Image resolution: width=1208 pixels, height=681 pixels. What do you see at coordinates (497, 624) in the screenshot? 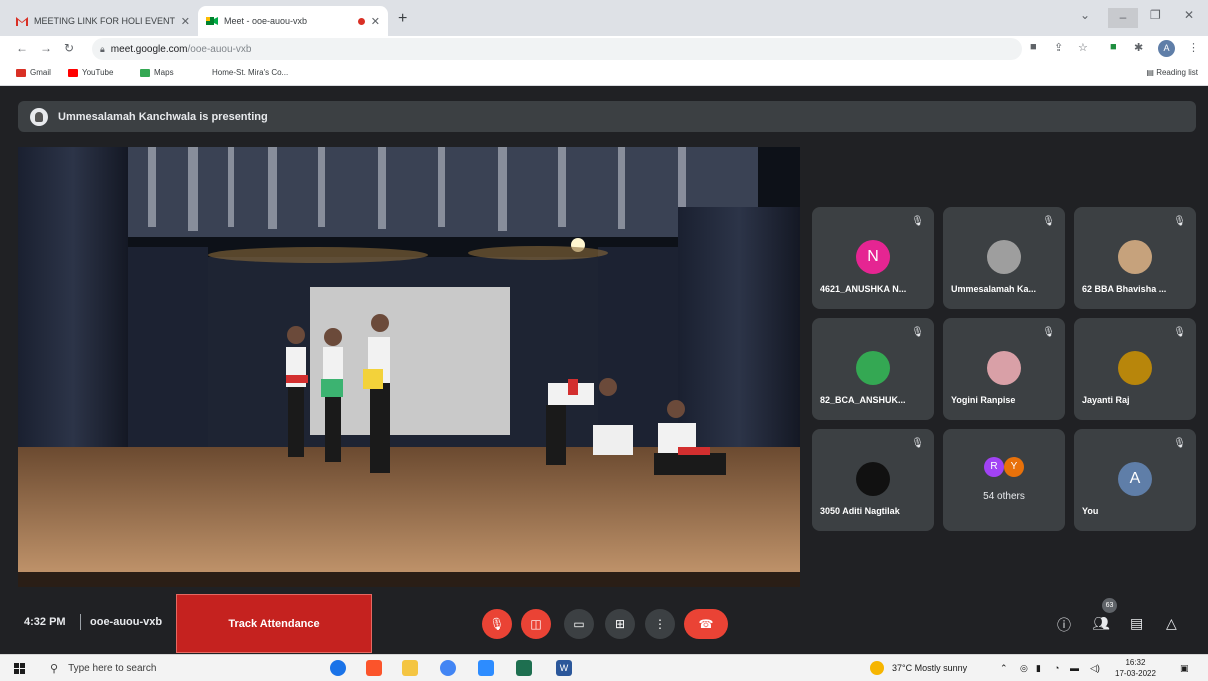
I see `mic-off-button: 🎙︎` at bounding box center [497, 624].